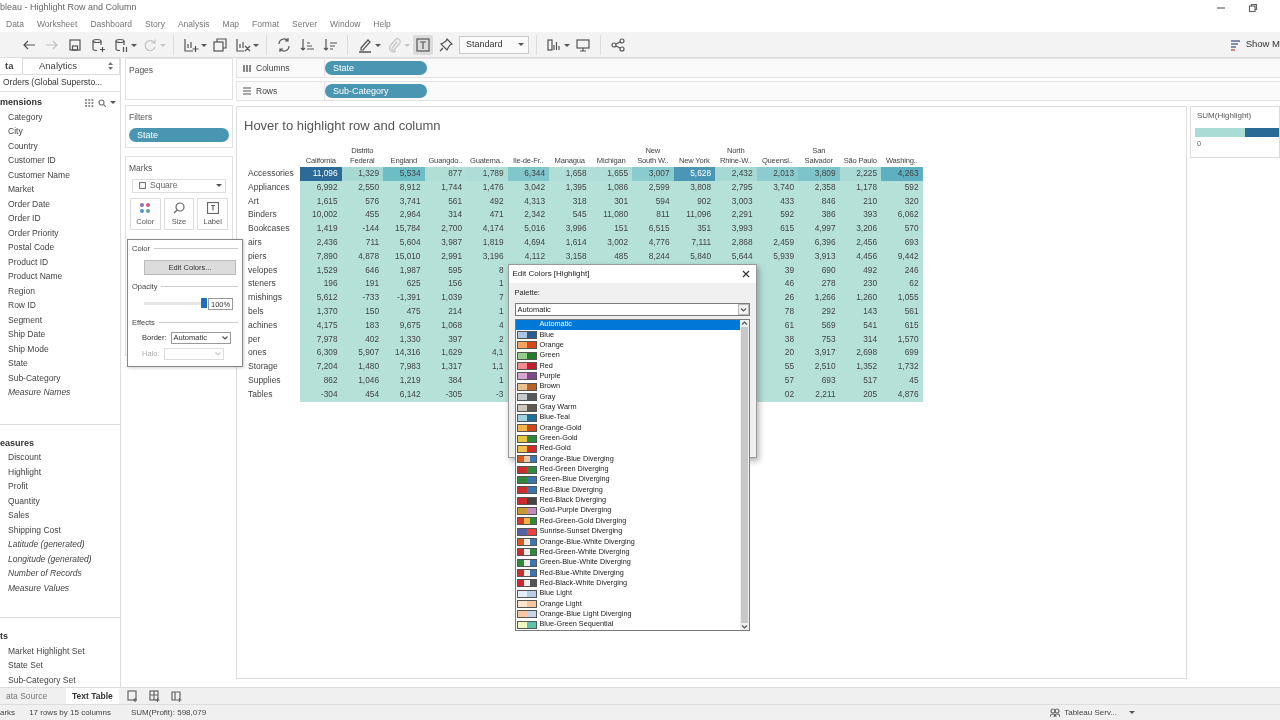  What do you see at coordinates (60, 515) in the screenshot?
I see `field-item: Sales` at bounding box center [60, 515].